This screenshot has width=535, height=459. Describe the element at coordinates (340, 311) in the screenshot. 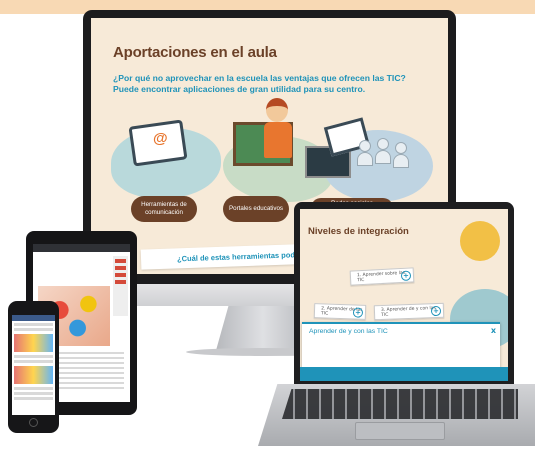

I see `level-card-2: 2. Aprender de las TIC +` at that location.